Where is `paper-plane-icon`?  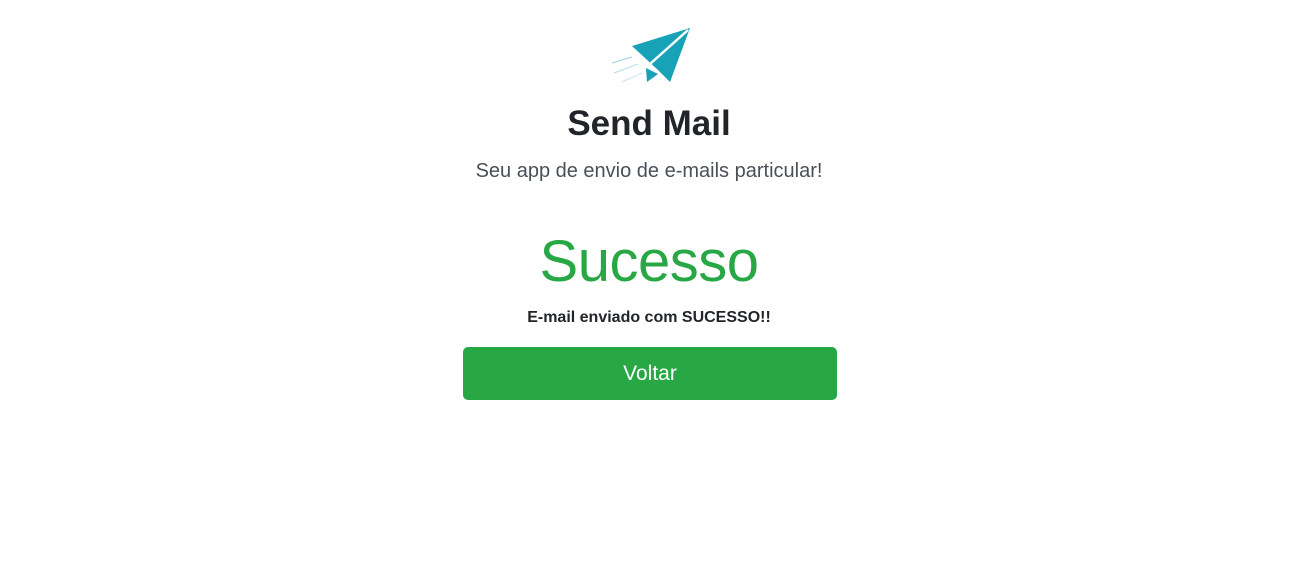
paper-plane-icon is located at coordinates (650, 55).